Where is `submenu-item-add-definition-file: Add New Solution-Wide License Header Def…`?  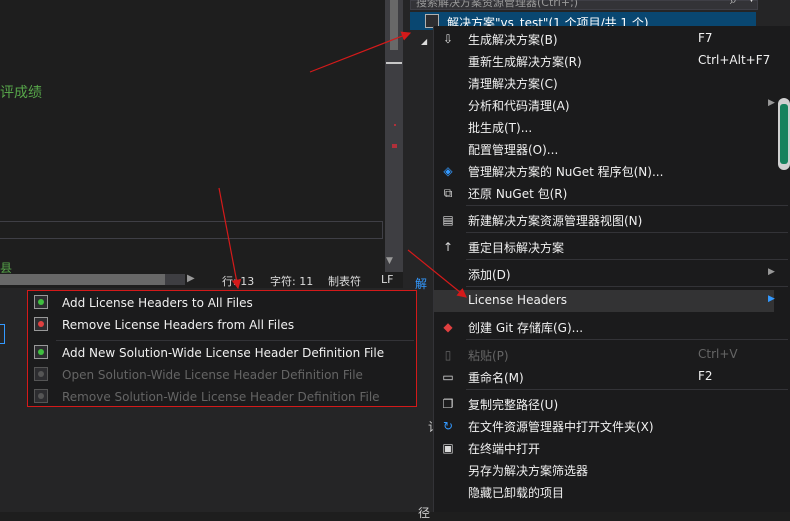 submenu-item-add-definition-file: Add New Solution-Wide License Header Def… is located at coordinates (222, 353).